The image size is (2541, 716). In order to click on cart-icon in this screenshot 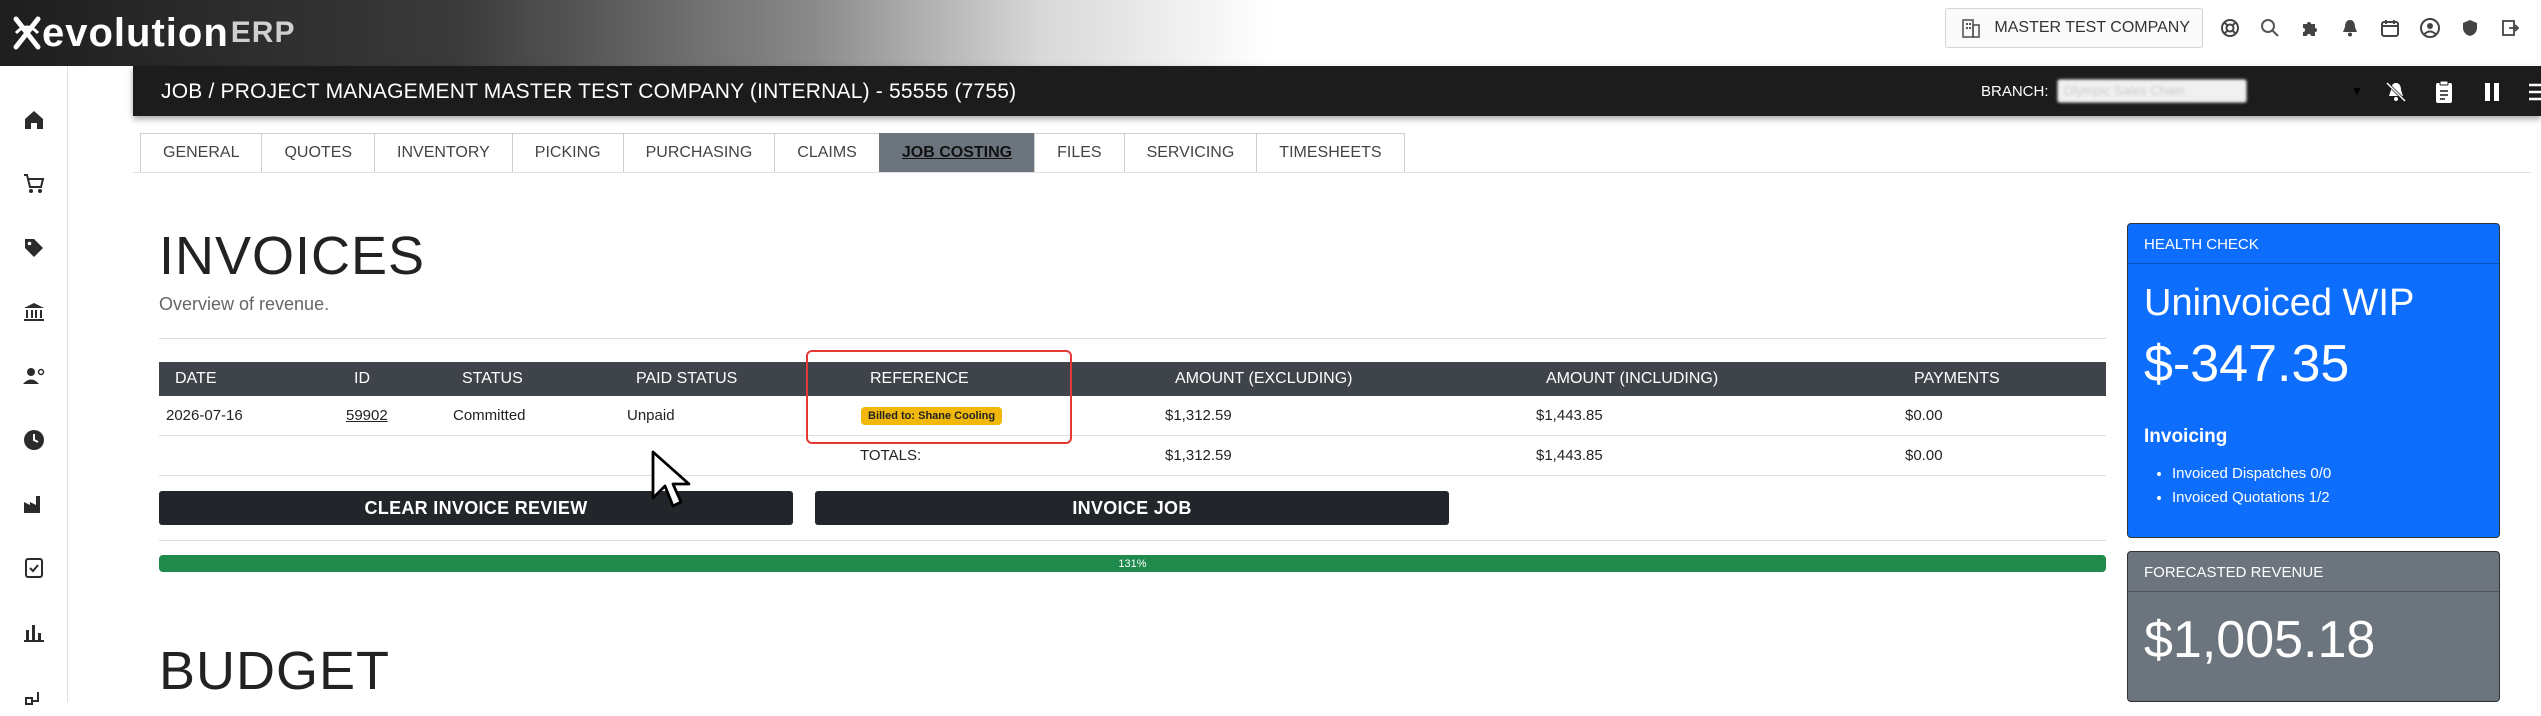, I will do `click(34, 183)`.